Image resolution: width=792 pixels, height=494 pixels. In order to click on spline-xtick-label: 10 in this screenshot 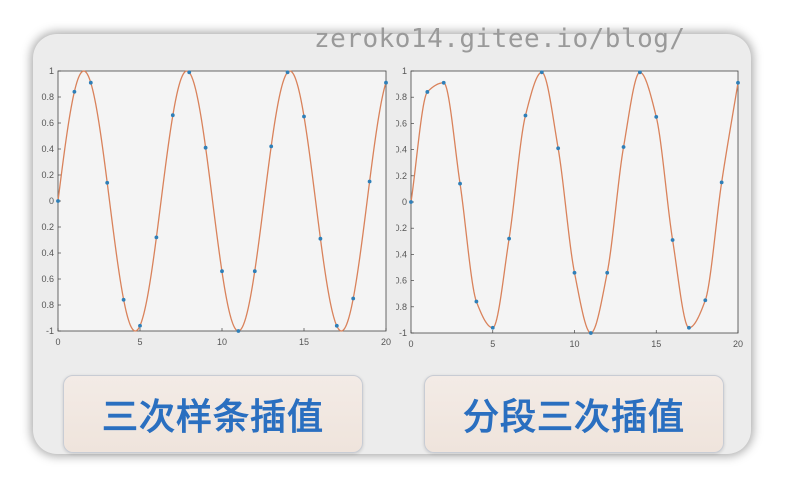, I will do `click(222, 342)`.